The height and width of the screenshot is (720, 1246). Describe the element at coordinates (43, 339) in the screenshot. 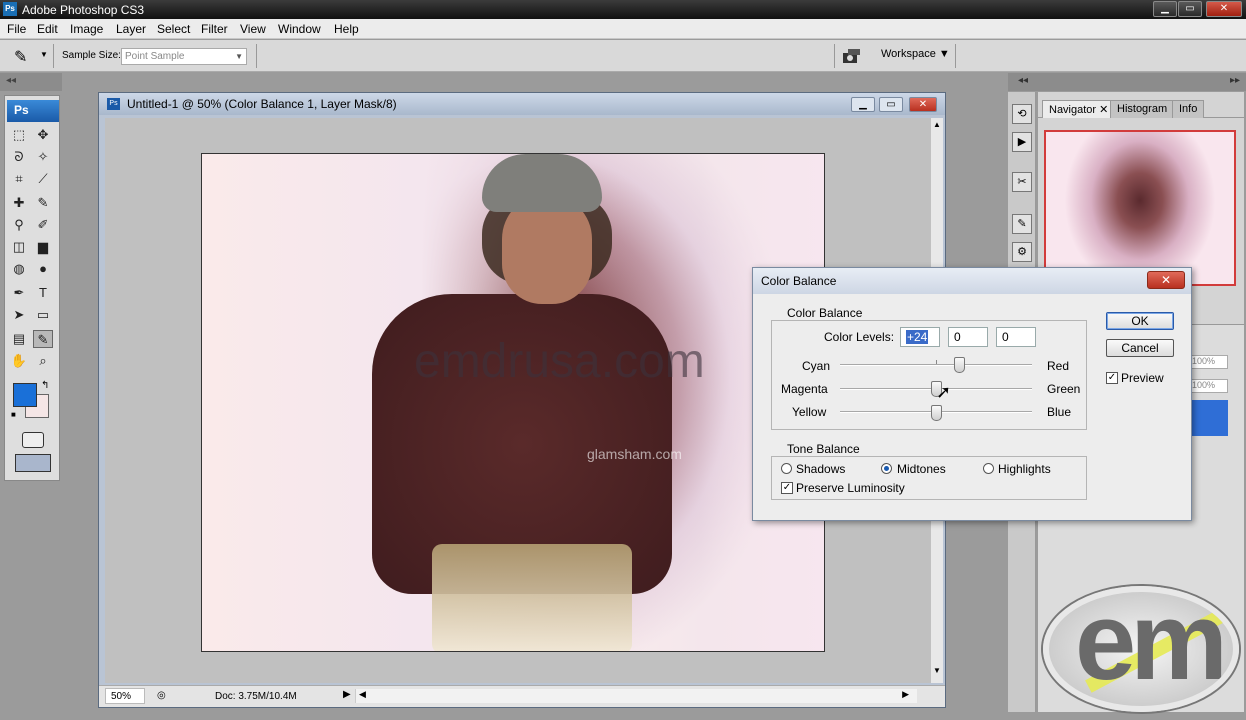

I see `eyedropper-tool-icon: ✎` at that location.